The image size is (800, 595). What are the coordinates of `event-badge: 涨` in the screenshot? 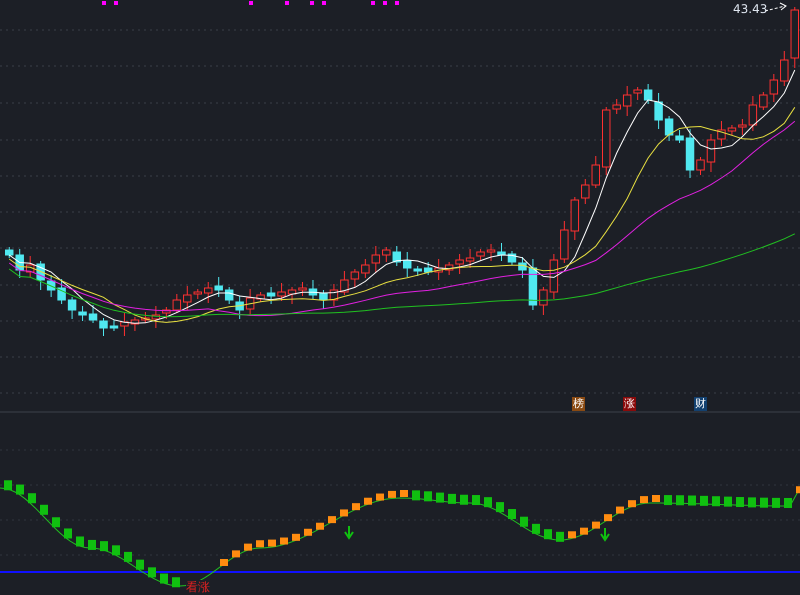 It's located at (629, 404).